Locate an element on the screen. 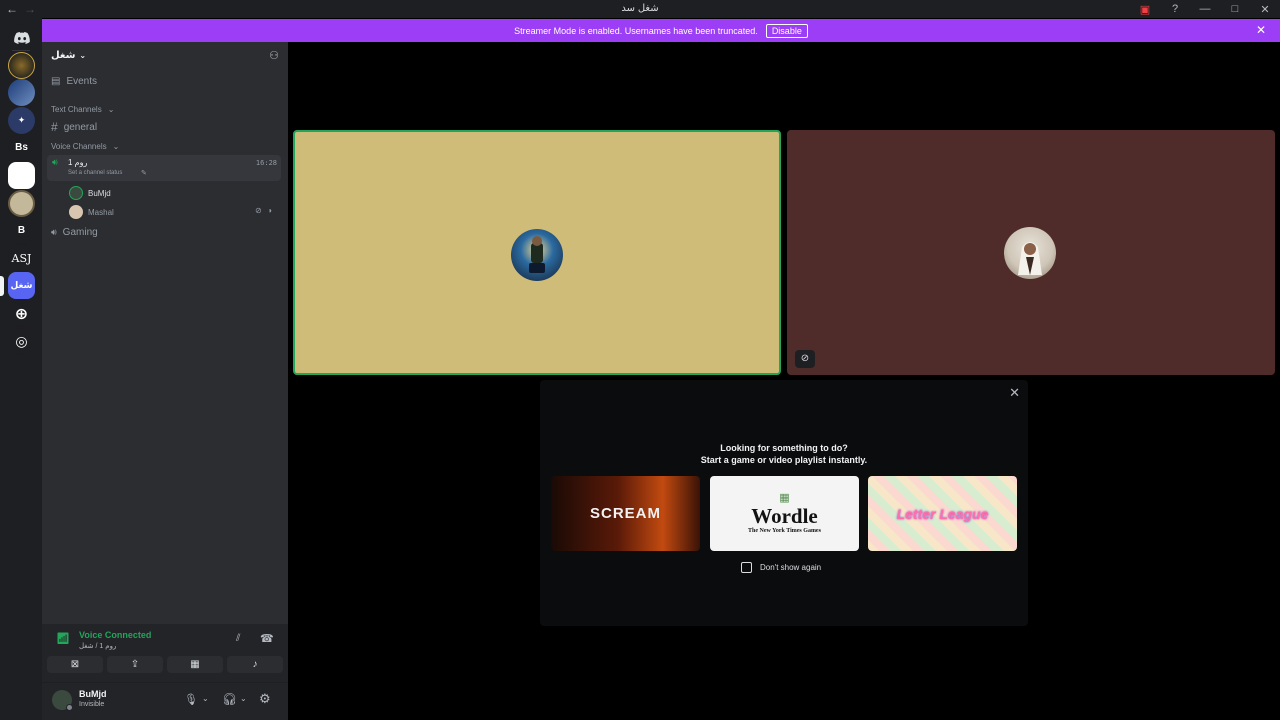  server-icon-bs: Bs is located at coordinates (21, 147).